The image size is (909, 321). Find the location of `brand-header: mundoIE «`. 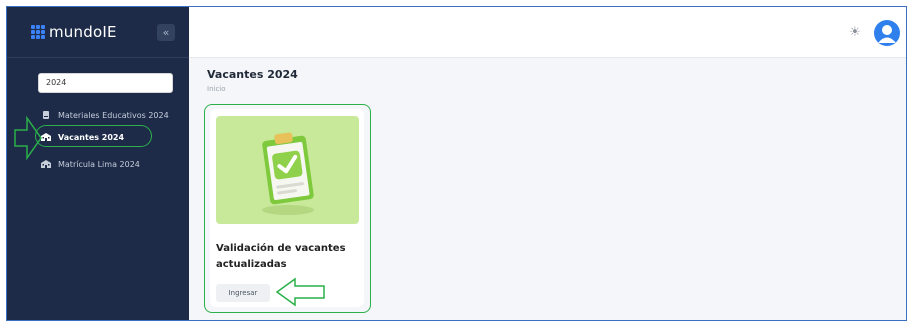

brand-header: mundoIE « is located at coordinates (98, 32).